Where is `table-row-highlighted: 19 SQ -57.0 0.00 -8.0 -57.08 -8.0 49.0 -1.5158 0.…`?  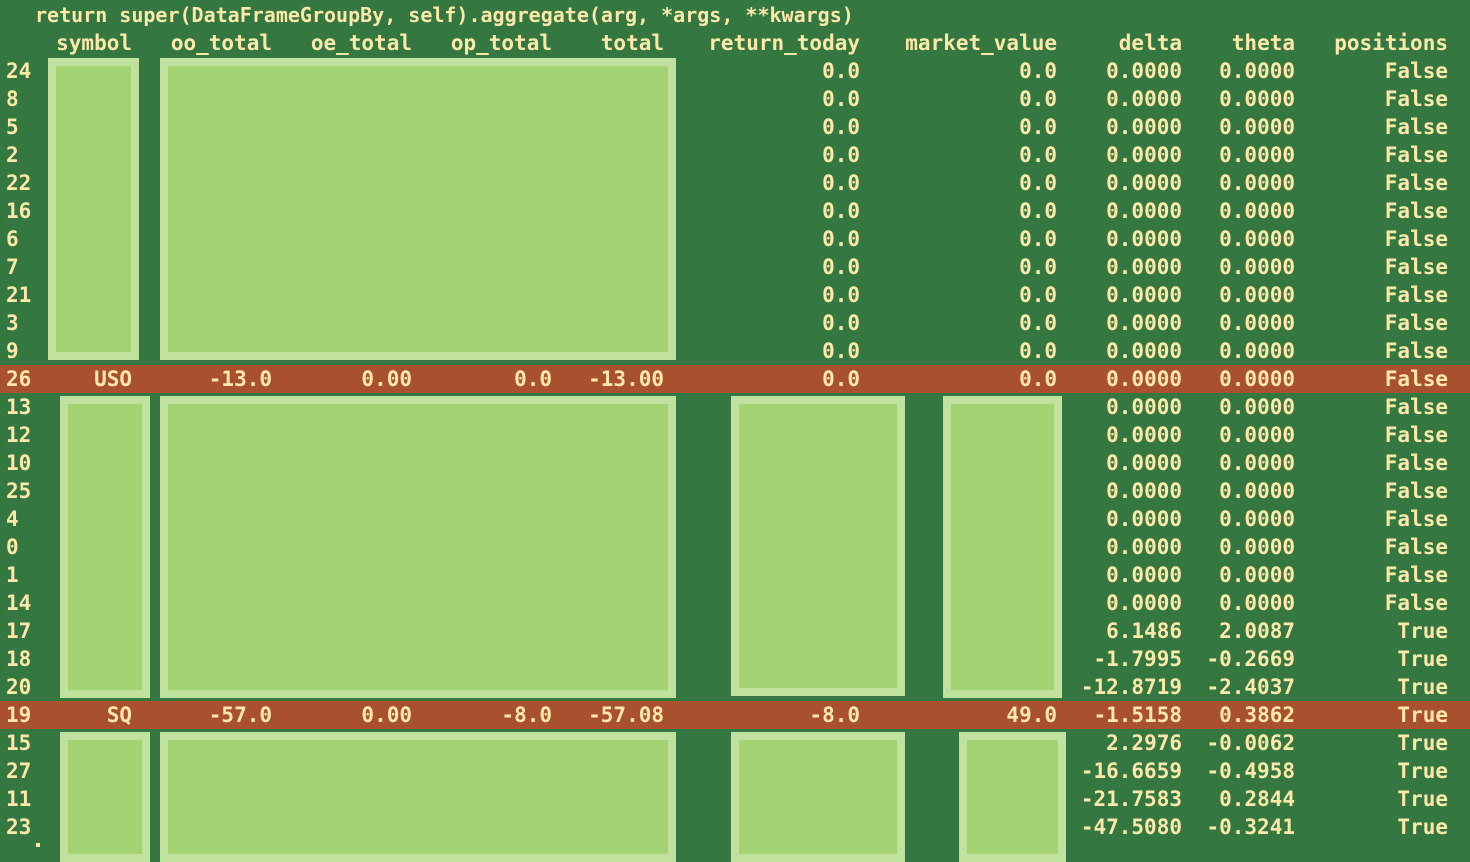
table-row-highlighted: 19 SQ -57.0 0.00 -8.0 -57.08 -8.0 49.0 -1.5158 0.… is located at coordinates (735, 715).